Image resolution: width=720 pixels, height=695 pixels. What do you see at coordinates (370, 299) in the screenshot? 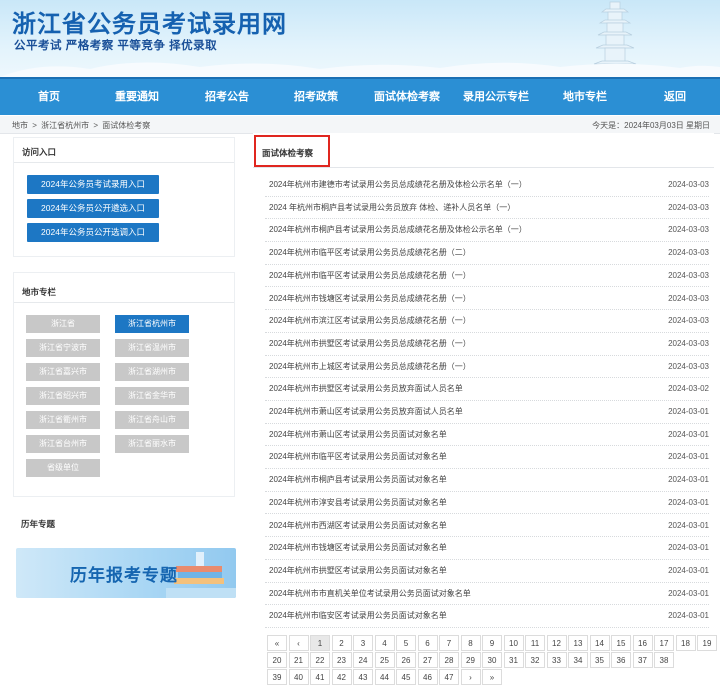
I see `list-item-title: 2024年杭州市钱塘区考试录用公务员总成绩花名册（一）` at bounding box center [370, 299].